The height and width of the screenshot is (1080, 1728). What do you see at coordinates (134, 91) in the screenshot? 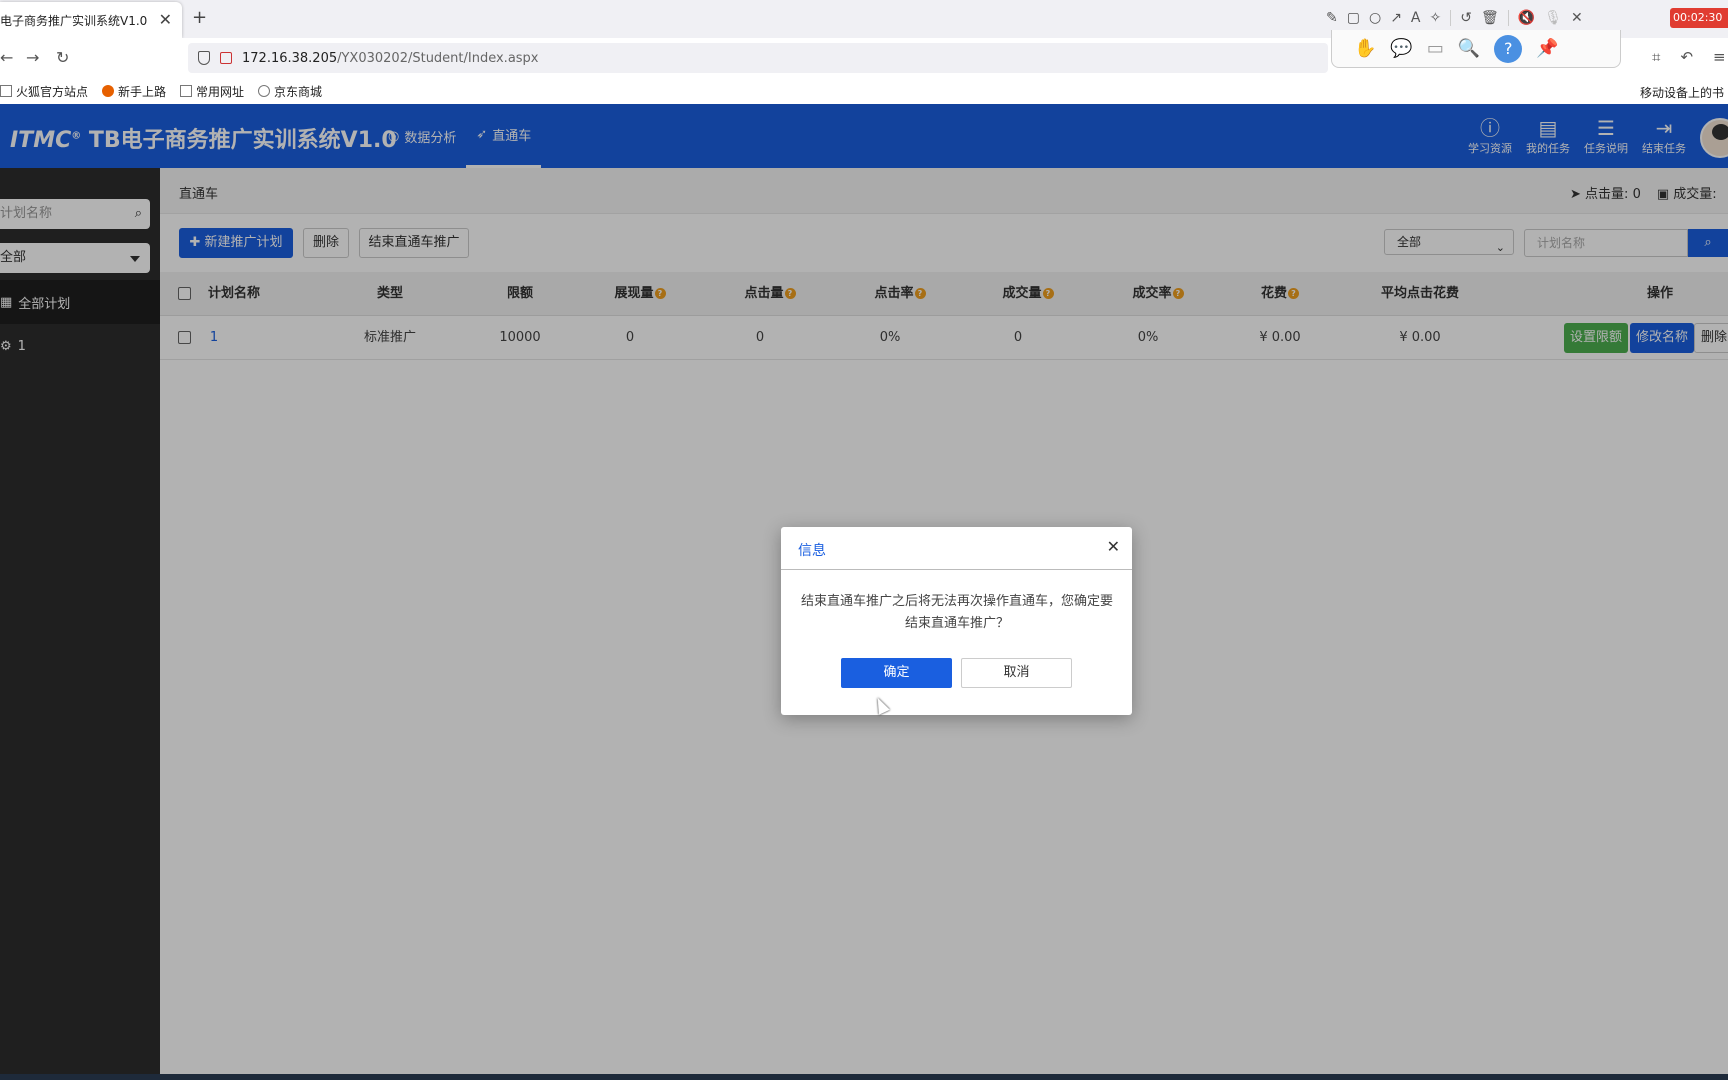
I see `bookmark-item: 新手上路` at bounding box center [134, 91].